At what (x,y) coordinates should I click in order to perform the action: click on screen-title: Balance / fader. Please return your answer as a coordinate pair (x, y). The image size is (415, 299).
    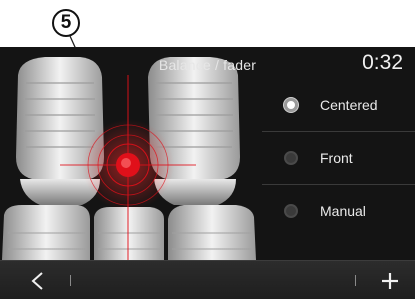
    Looking at the image, I should click on (207, 65).